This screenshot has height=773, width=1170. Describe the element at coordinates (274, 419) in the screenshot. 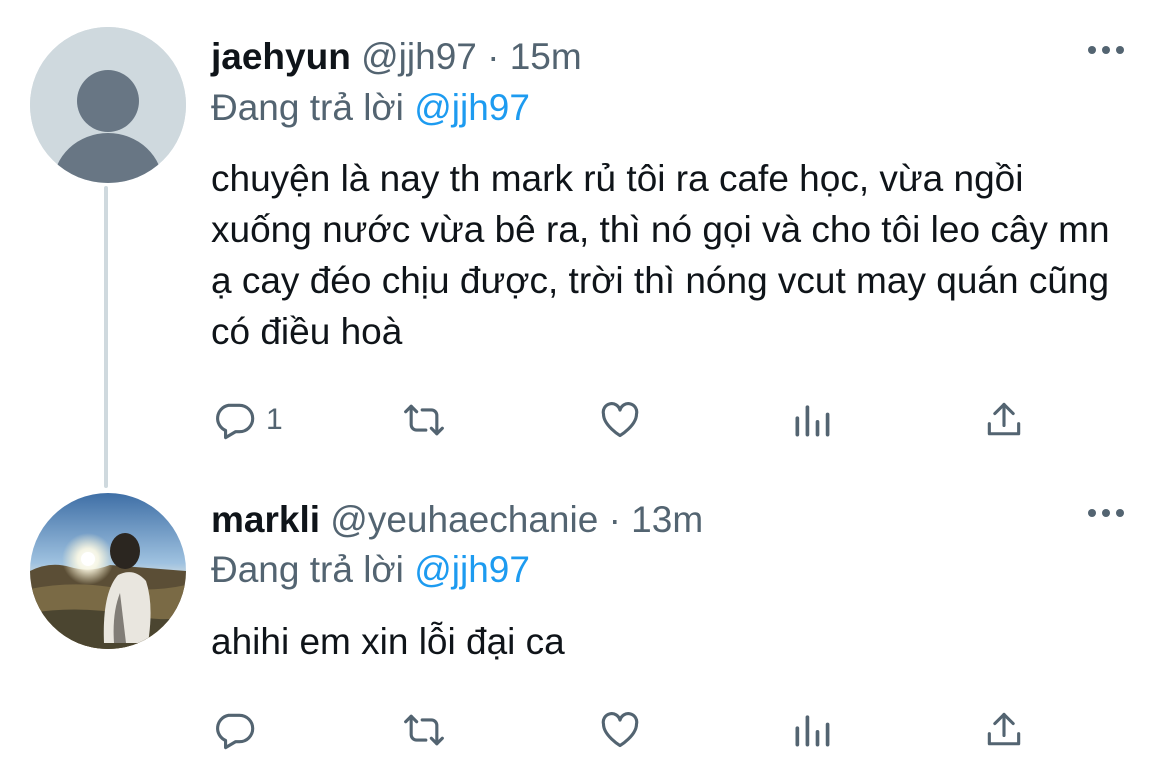

I see `reply-count: 1` at that location.